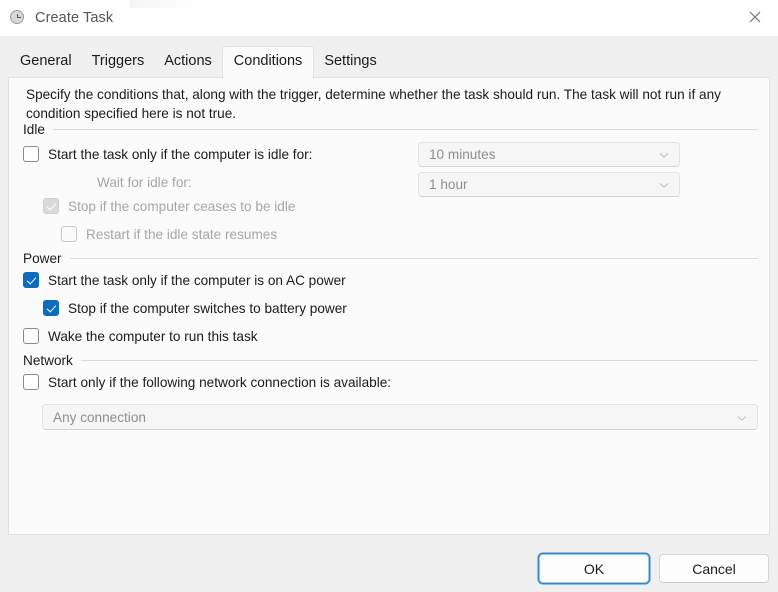 This screenshot has height=592, width=778. Describe the element at coordinates (182, 234) in the screenshot. I see `label-restart-if-idle-resumes: Restart if the idle state resumes` at that location.